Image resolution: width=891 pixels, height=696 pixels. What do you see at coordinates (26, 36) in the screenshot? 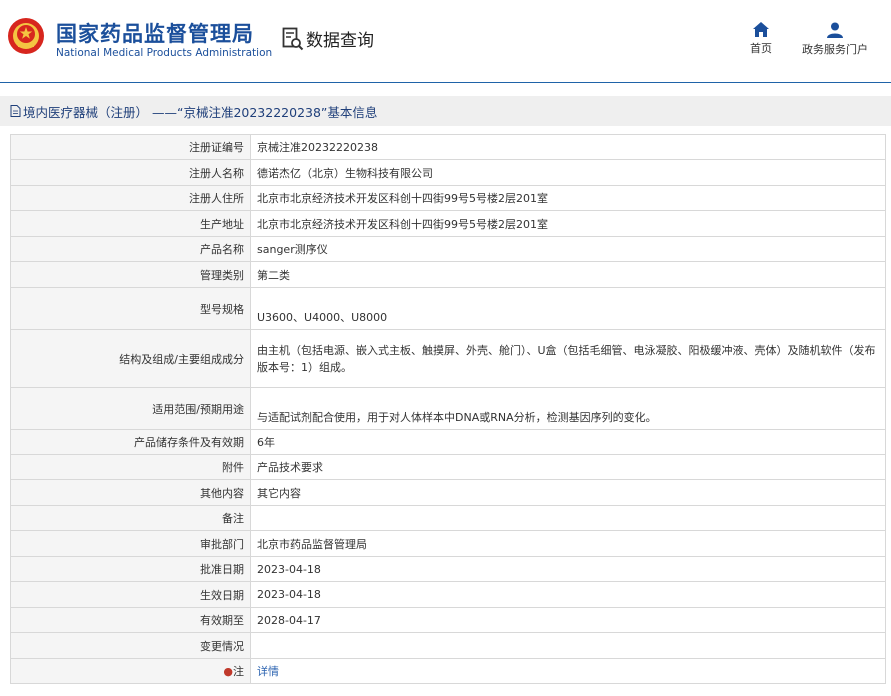
I see `national-emblem-icon` at bounding box center [26, 36].